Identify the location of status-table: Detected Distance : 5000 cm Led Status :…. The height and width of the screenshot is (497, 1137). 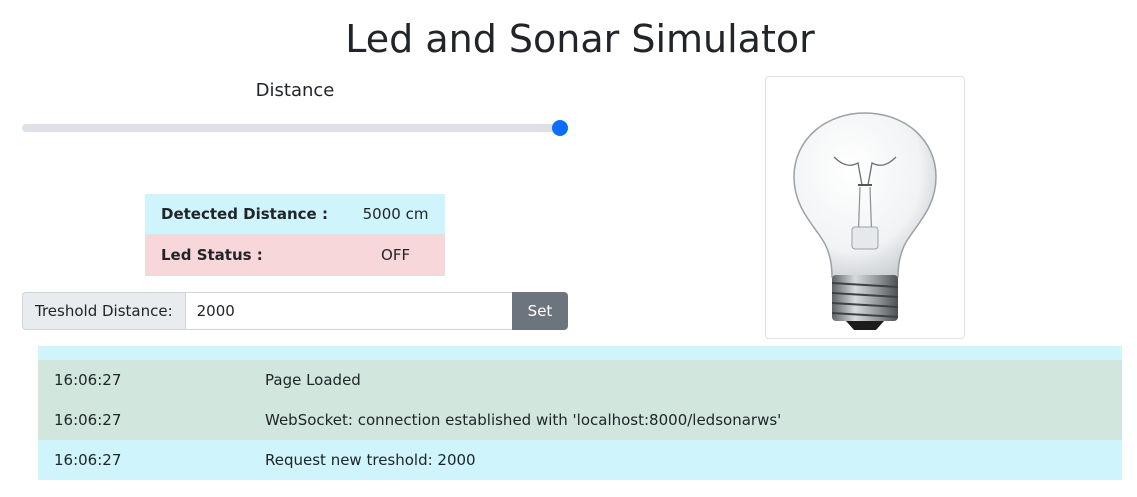
(295, 235).